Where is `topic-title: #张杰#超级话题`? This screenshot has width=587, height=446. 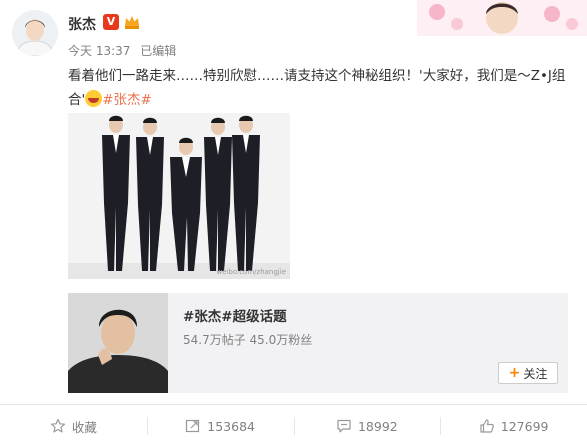 topic-title: #张杰#超级话题 is located at coordinates (235, 315).